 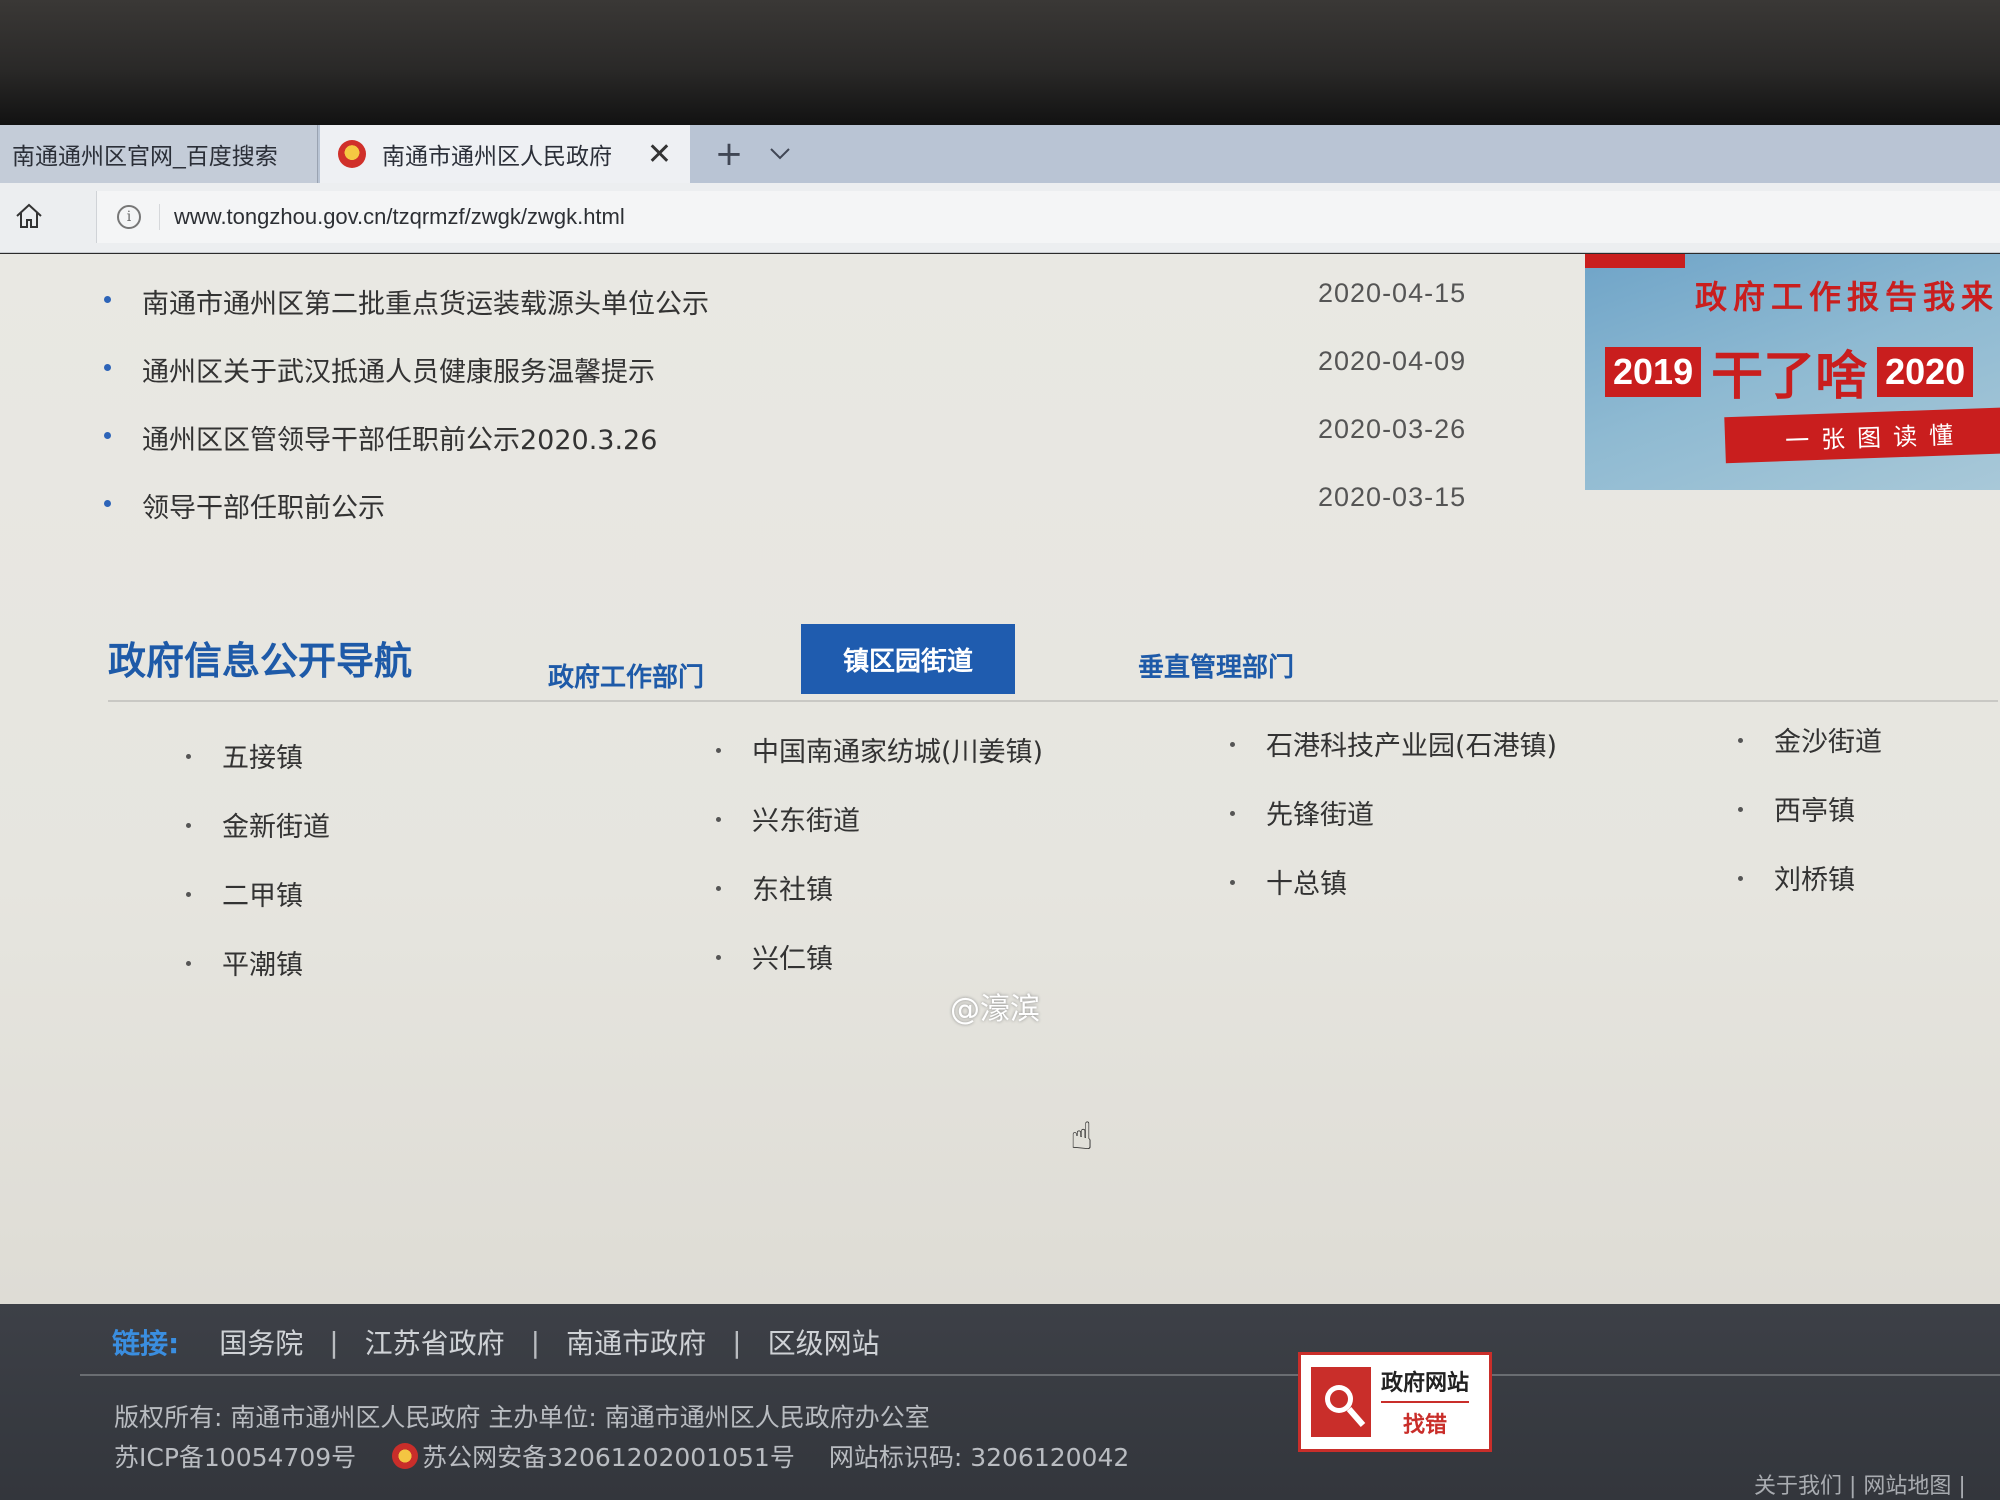 What do you see at coordinates (1392, 429) in the screenshot?
I see `news-date: 2020-03-26` at bounding box center [1392, 429].